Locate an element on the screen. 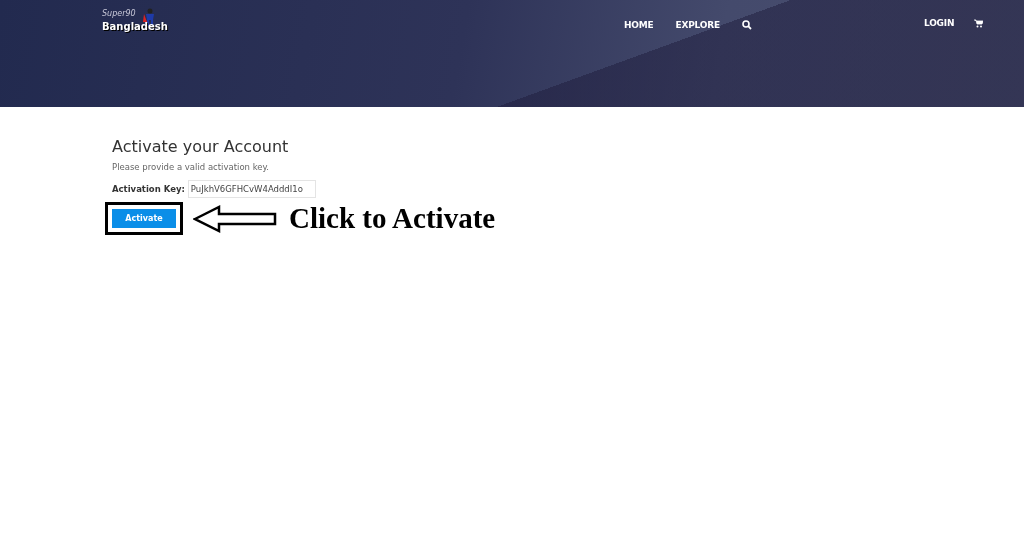 This screenshot has height=533, width=1024. logo-text: Super90 is located at coordinates (119, 14).